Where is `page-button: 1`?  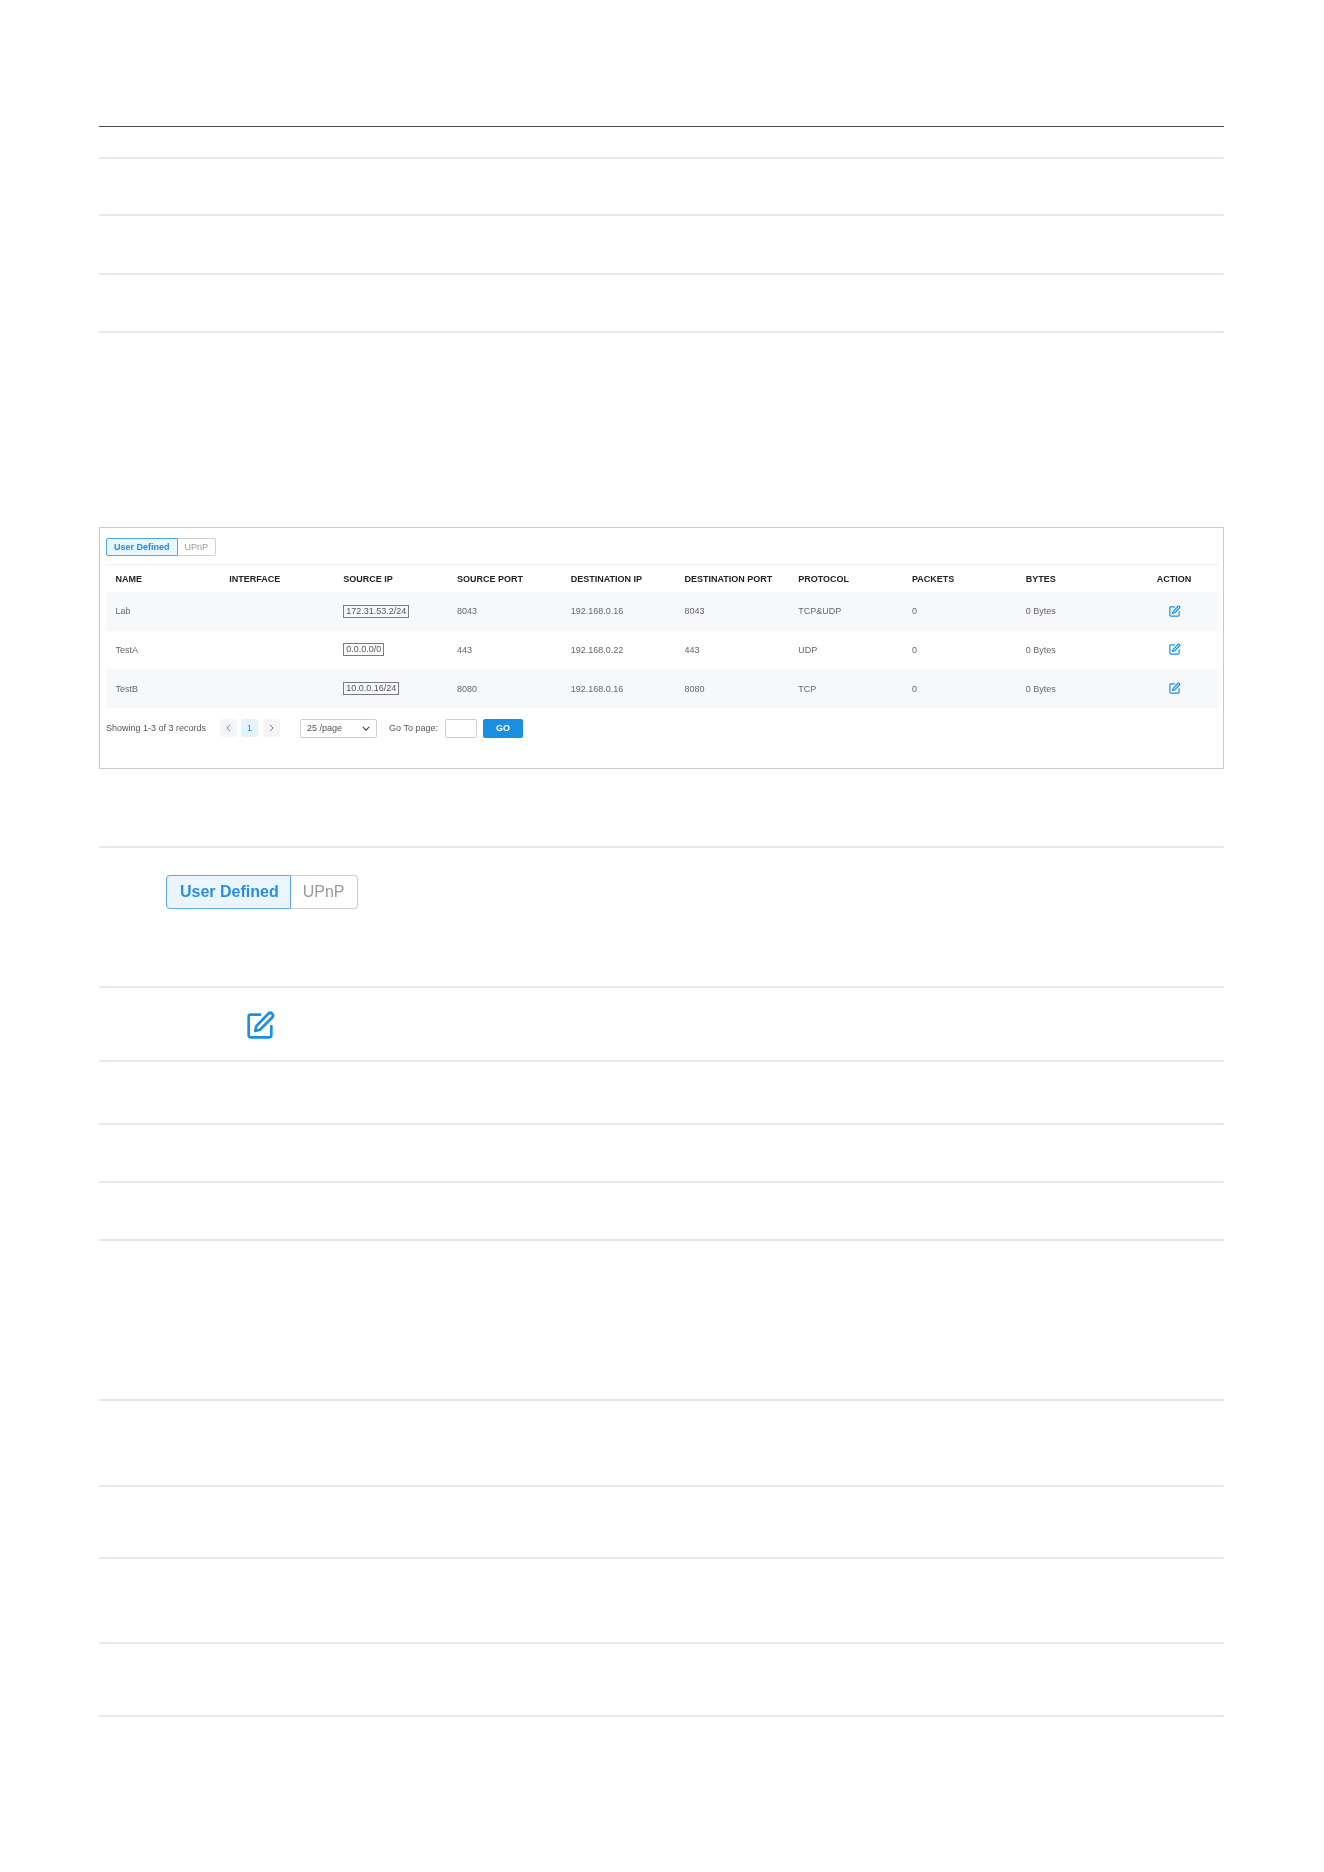 page-button: 1 is located at coordinates (250, 728).